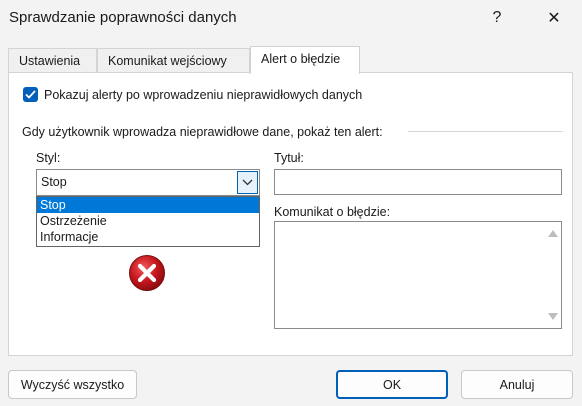  Describe the element at coordinates (54, 182) in the screenshot. I see `style-select-value: Stop` at that location.